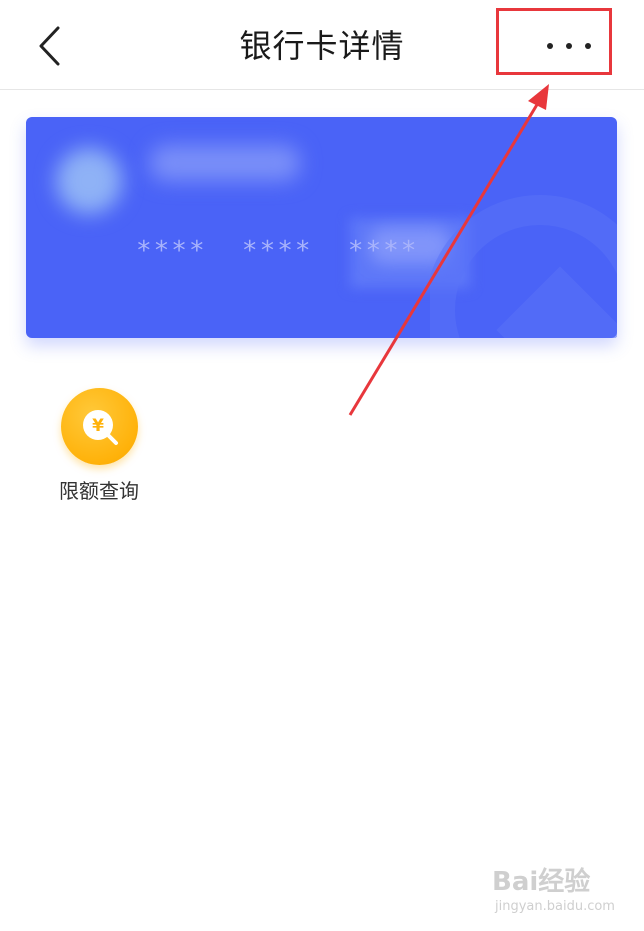 The width and height of the screenshot is (644, 931). What do you see at coordinates (448, 250) in the screenshot?
I see `annotation-arrow` at bounding box center [448, 250].